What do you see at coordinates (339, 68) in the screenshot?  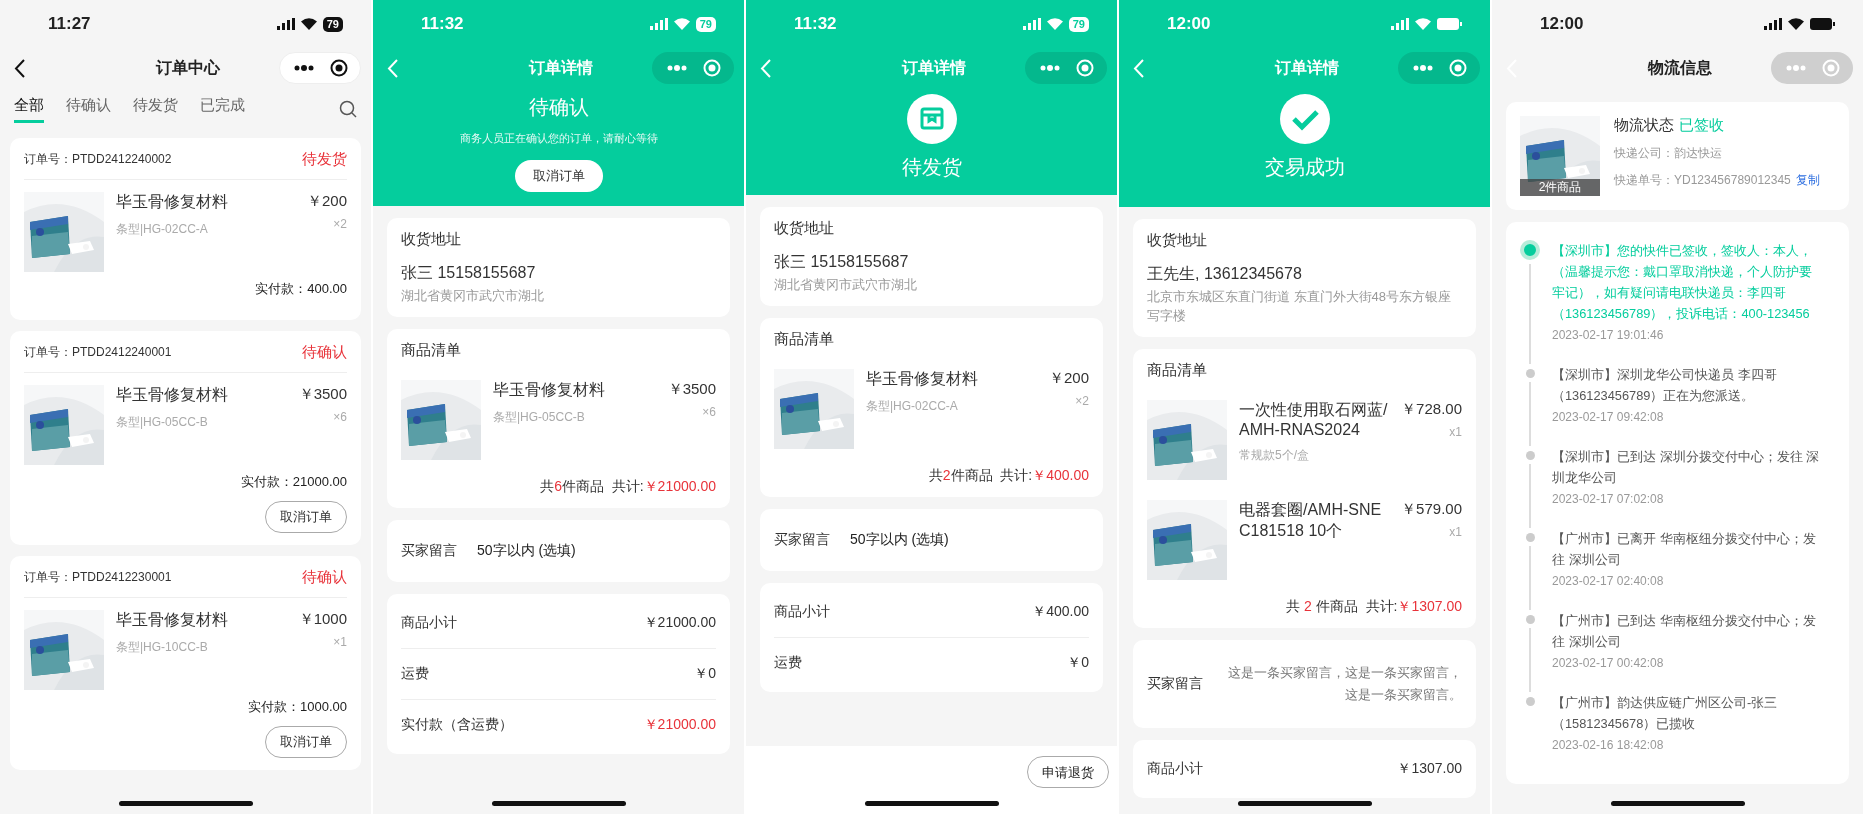 I see `target-icon` at bounding box center [339, 68].